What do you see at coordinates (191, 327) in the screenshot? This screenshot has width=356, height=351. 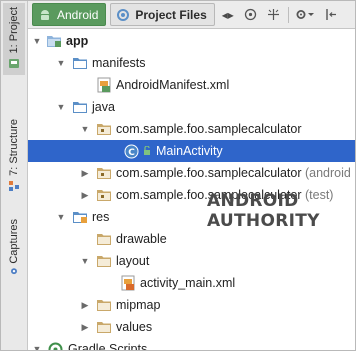 I see `tree-node-values: ▶ values` at bounding box center [191, 327].